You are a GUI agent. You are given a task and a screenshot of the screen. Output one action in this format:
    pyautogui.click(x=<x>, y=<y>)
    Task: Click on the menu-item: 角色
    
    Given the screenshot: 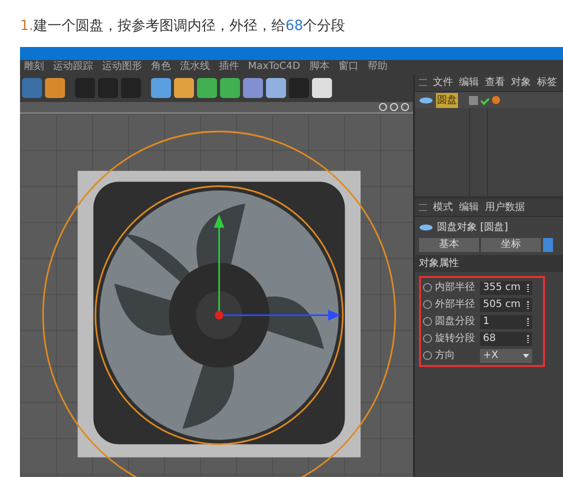 What is the action you would take?
    pyautogui.click(x=161, y=67)
    